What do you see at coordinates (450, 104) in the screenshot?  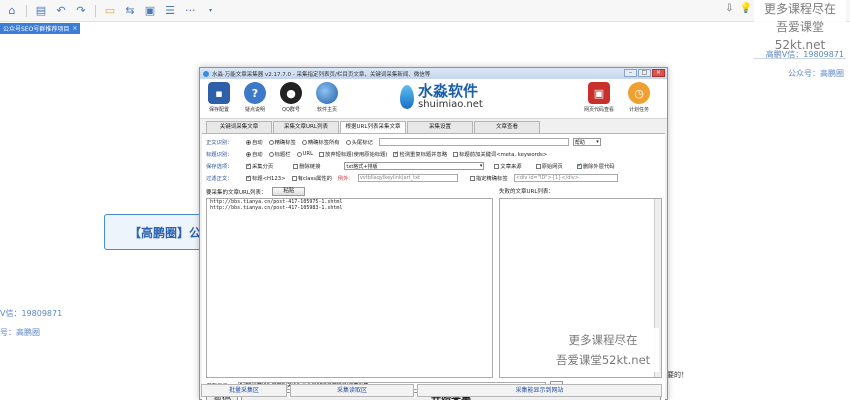 I see `logo-en: shuimiao.net` at bounding box center [450, 104].